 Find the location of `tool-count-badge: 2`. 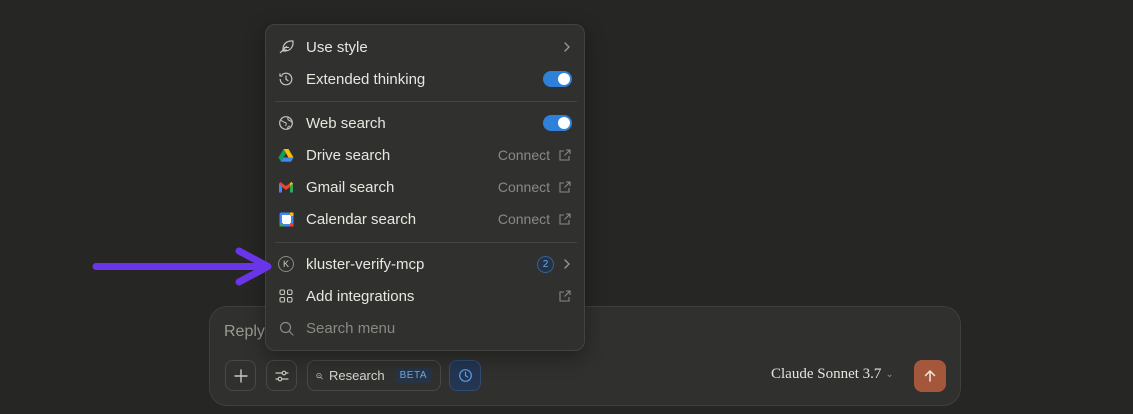

tool-count-badge: 2 is located at coordinates (545, 264).